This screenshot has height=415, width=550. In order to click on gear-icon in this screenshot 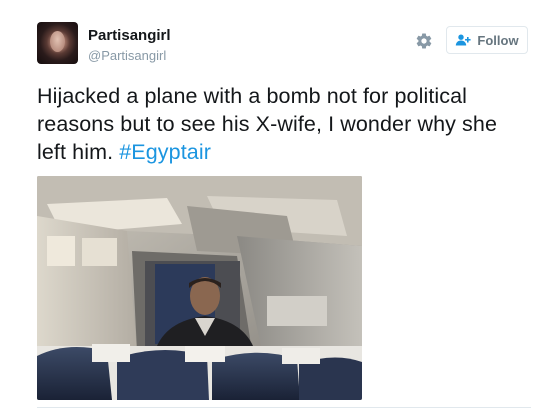, I will do `click(424, 41)`.